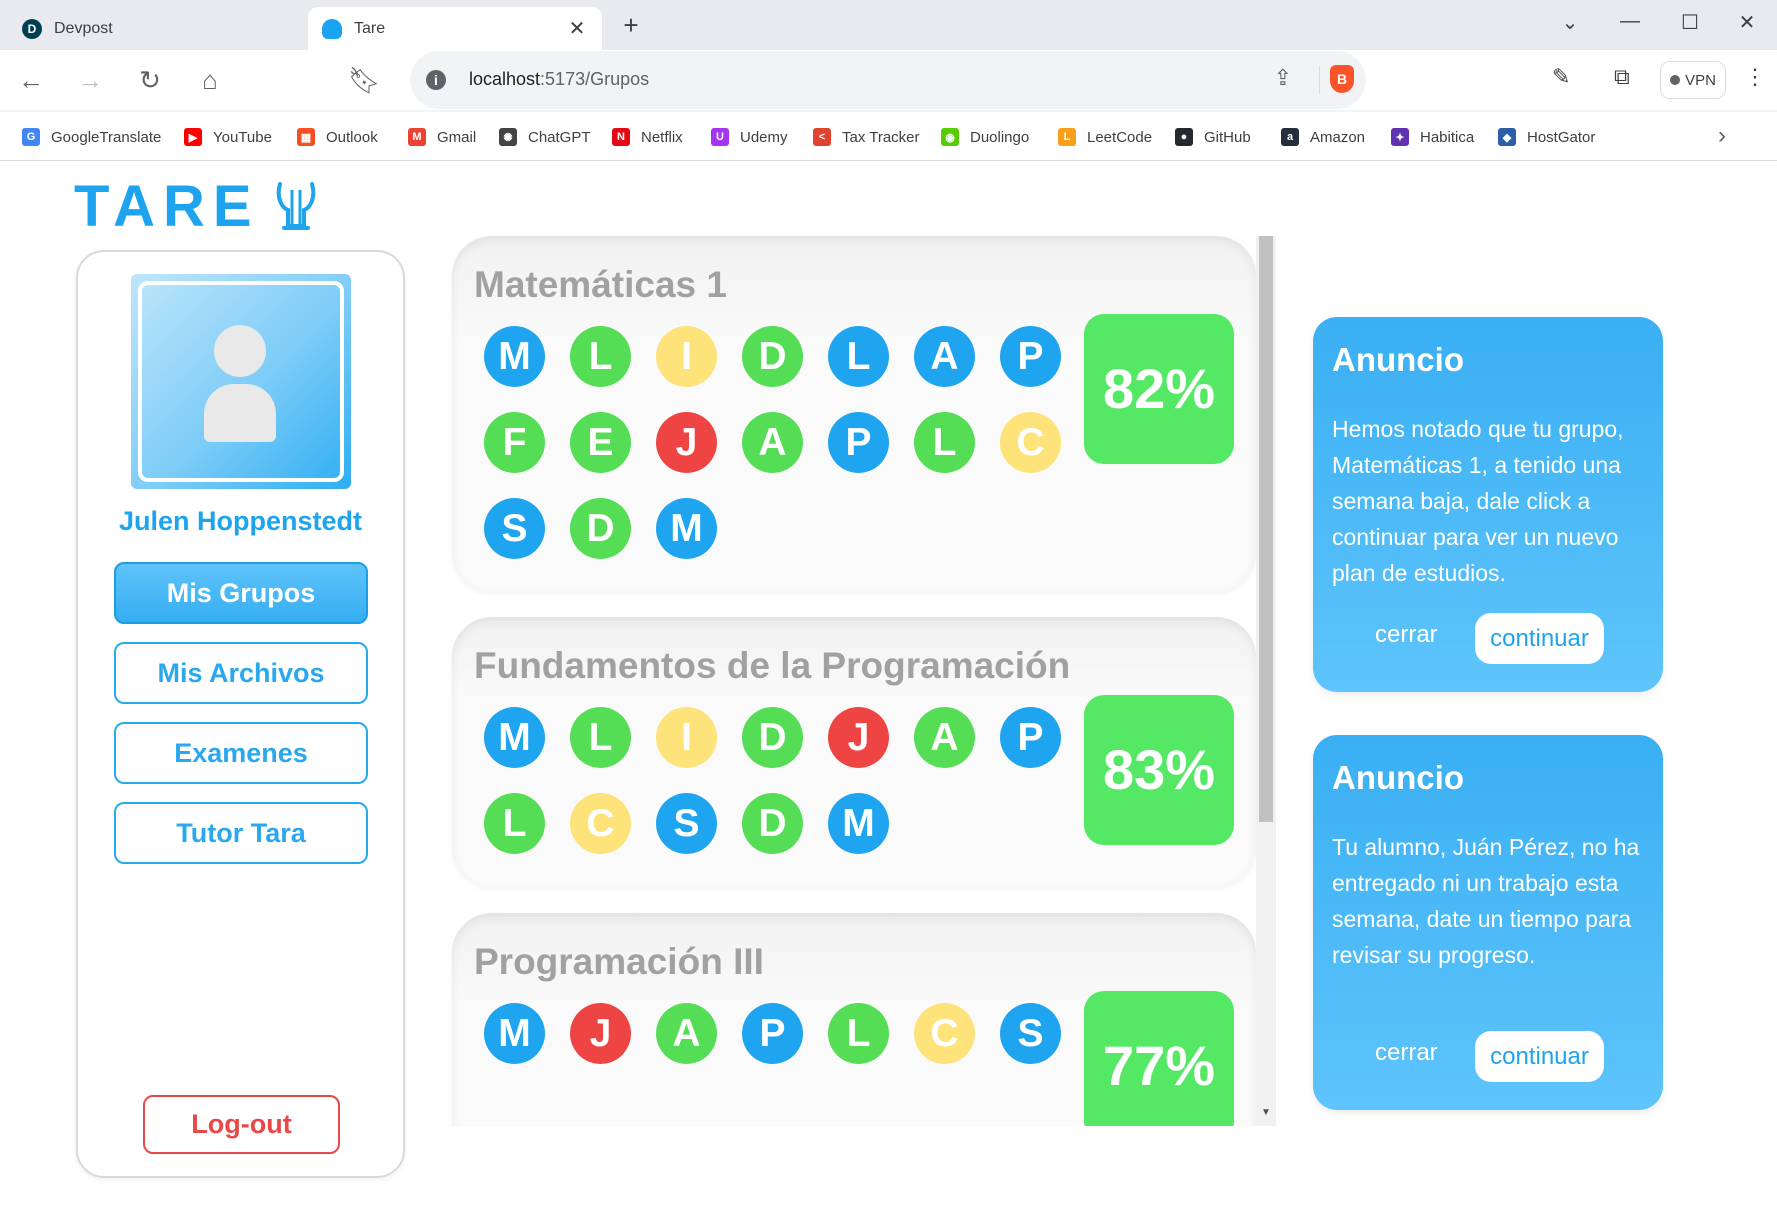 The width and height of the screenshot is (1777, 1216). What do you see at coordinates (241, 753) in the screenshot?
I see `nav-examenes: Examenes` at bounding box center [241, 753].